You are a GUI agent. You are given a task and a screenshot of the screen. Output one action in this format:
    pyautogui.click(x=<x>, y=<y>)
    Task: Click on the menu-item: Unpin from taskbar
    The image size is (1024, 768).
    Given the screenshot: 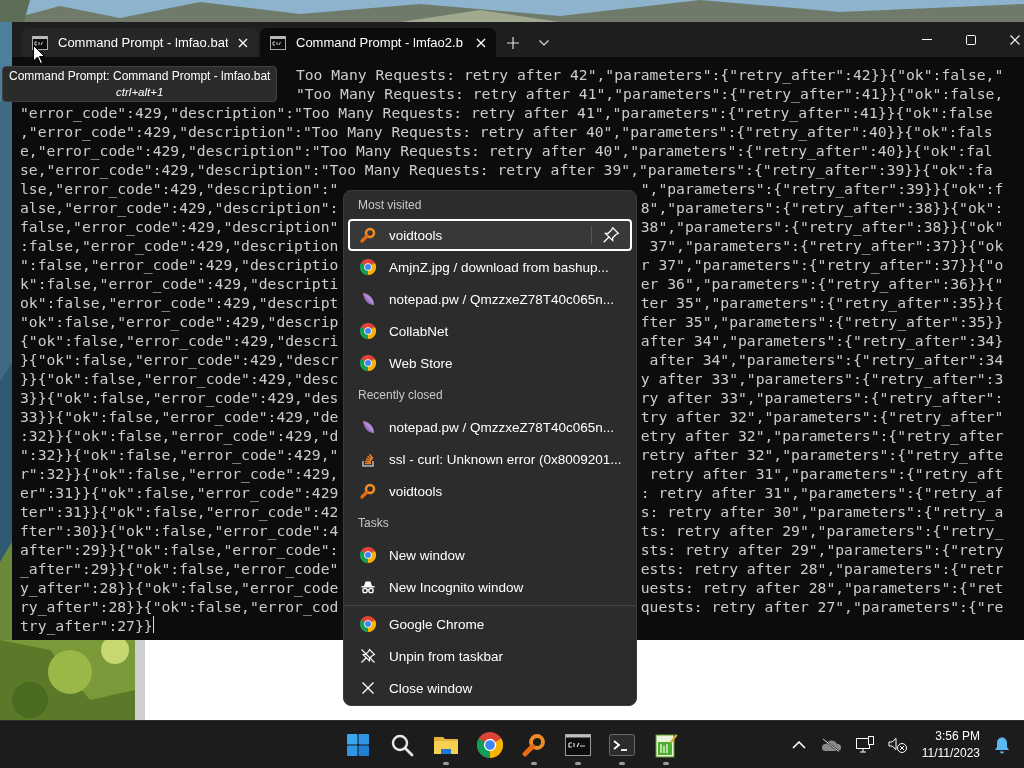 What is the action you would take?
    pyautogui.click(x=490, y=656)
    